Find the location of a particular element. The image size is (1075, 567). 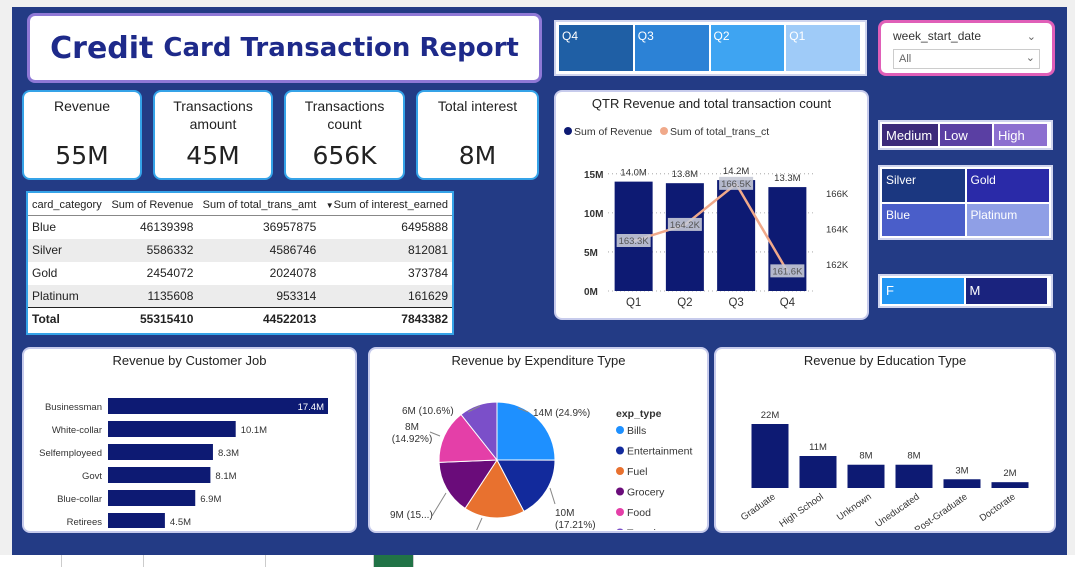

dropdown-value: All is located at coordinates (905, 59).